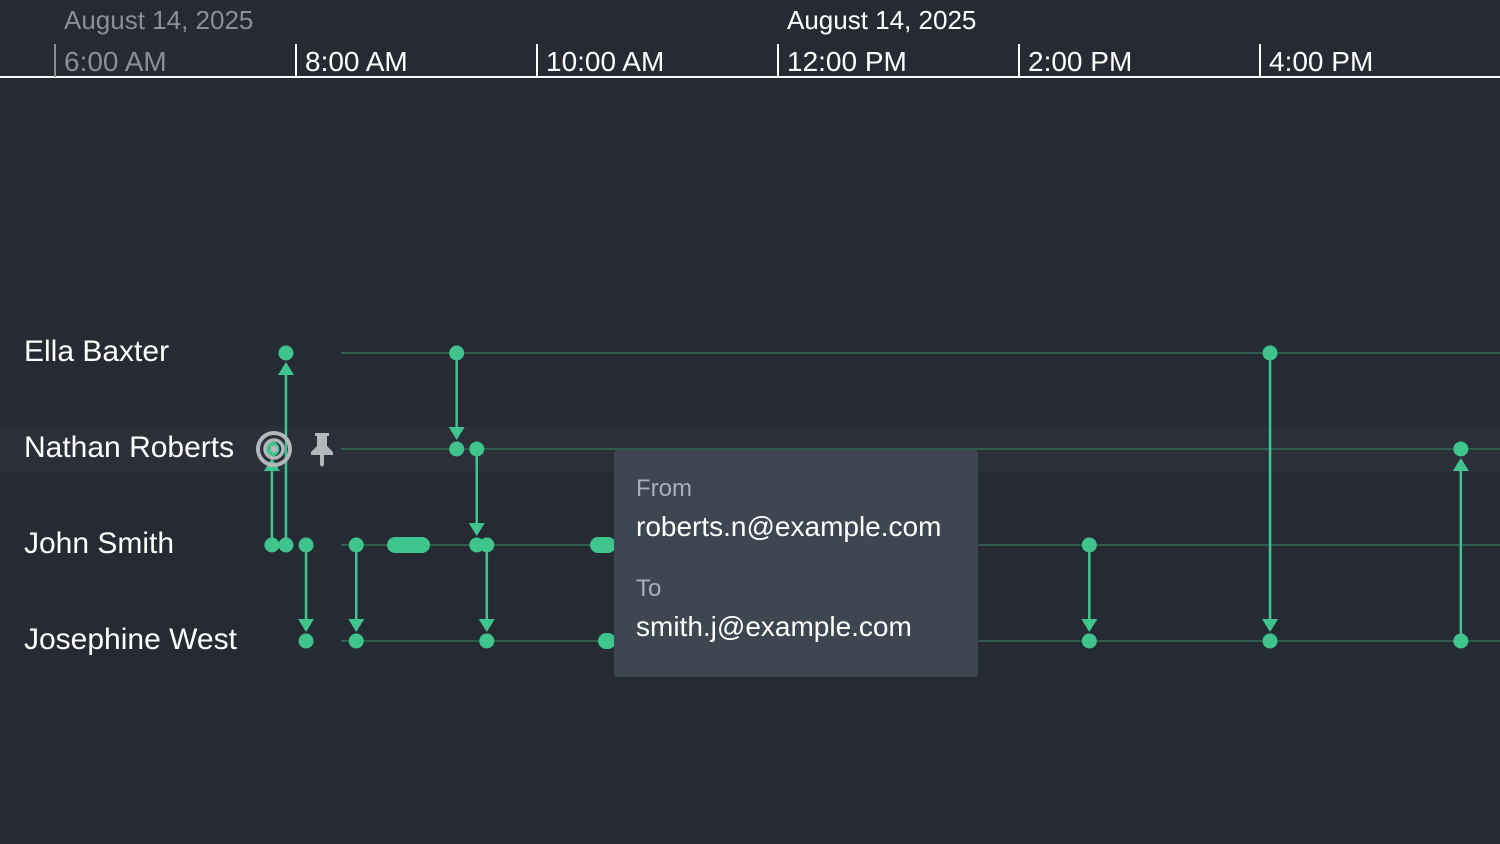 The width and height of the screenshot is (1500, 844). What do you see at coordinates (847, 61) in the screenshot?
I see `axis-tick-label: 12:00 PM` at bounding box center [847, 61].